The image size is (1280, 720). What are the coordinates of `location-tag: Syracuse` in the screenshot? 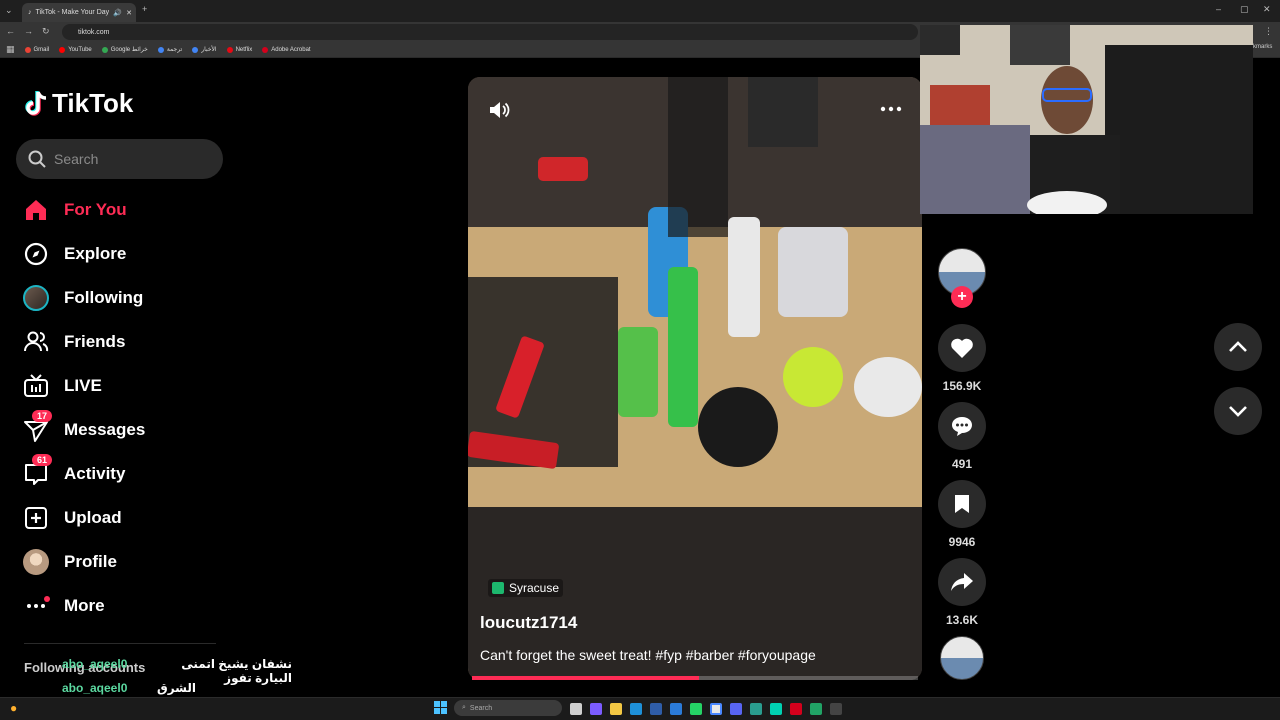 It's located at (526, 588).